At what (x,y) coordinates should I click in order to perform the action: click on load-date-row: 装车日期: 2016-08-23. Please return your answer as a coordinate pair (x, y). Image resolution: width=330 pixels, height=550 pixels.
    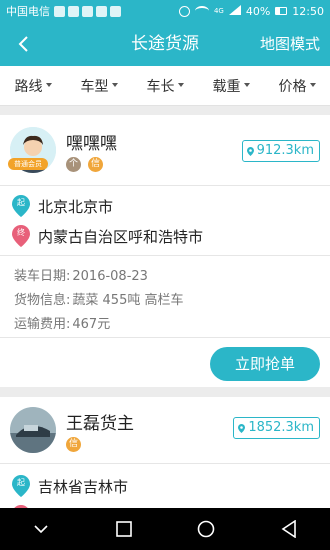
    Looking at the image, I should click on (81, 274).